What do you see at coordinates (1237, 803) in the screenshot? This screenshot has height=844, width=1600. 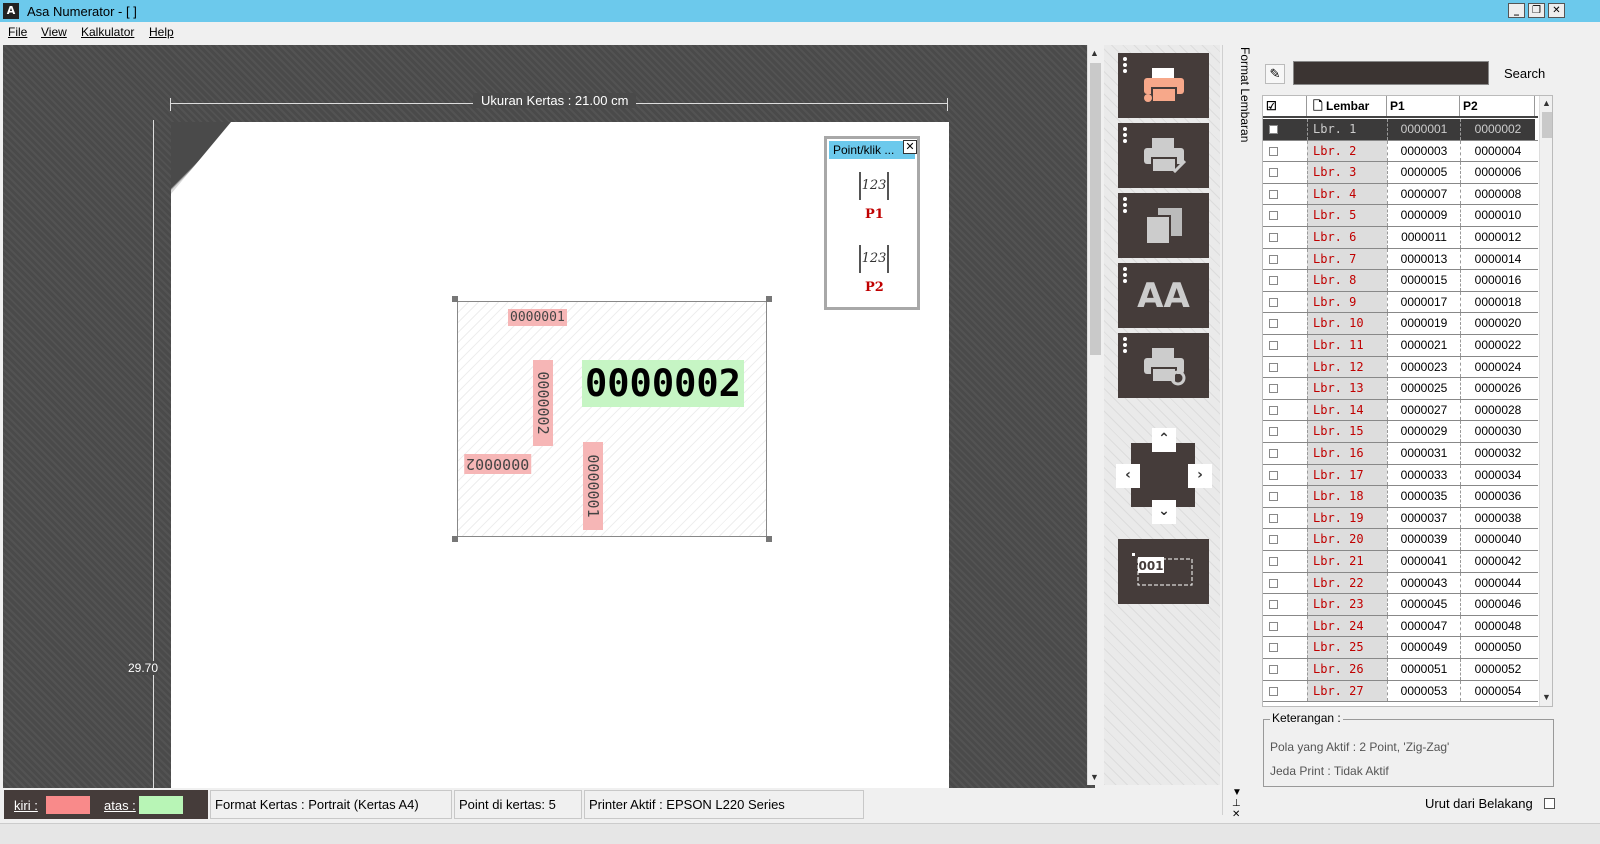 I see `pin-icon: ▼ ⊥ ✕` at bounding box center [1237, 803].